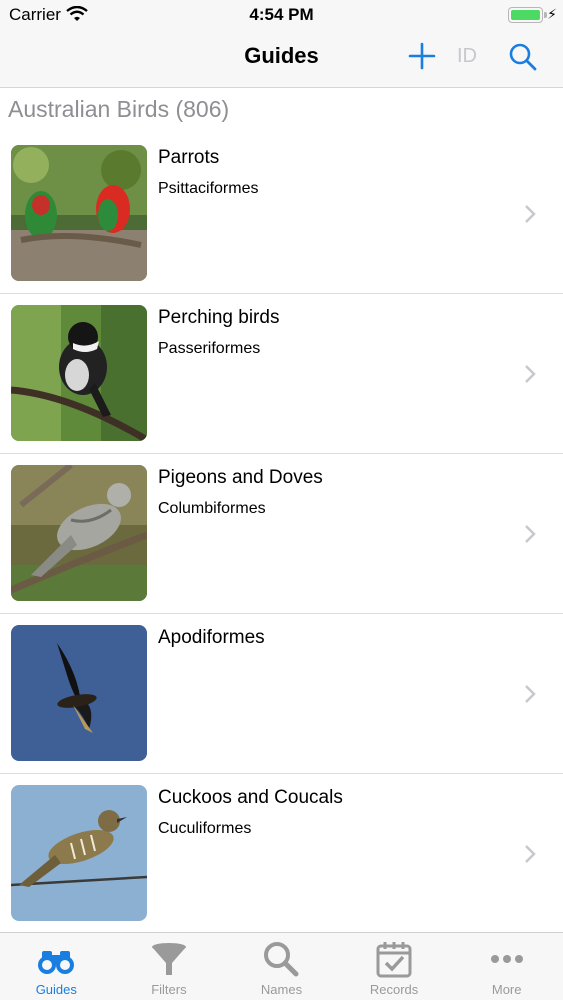 This screenshot has height=1000, width=563. I want to click on funnel-icon, so click(168, 959).